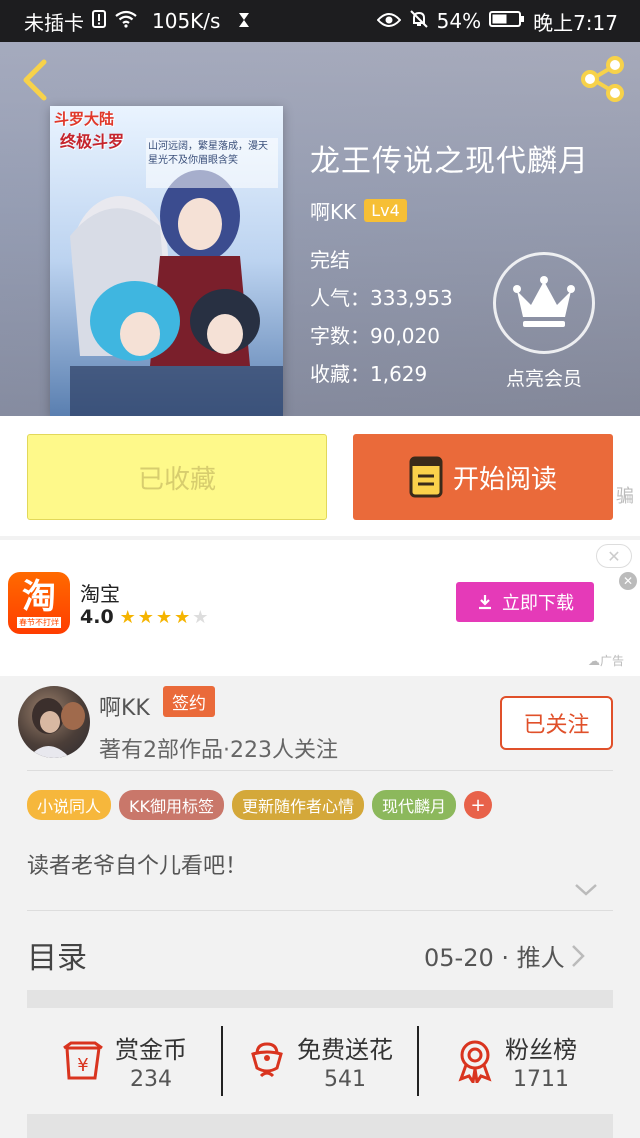  Describe the element at coordinates (320, 21) in the screenshot. I see `status-bar: 未插卡 105K/s 54% 晚上7:17` at that location.